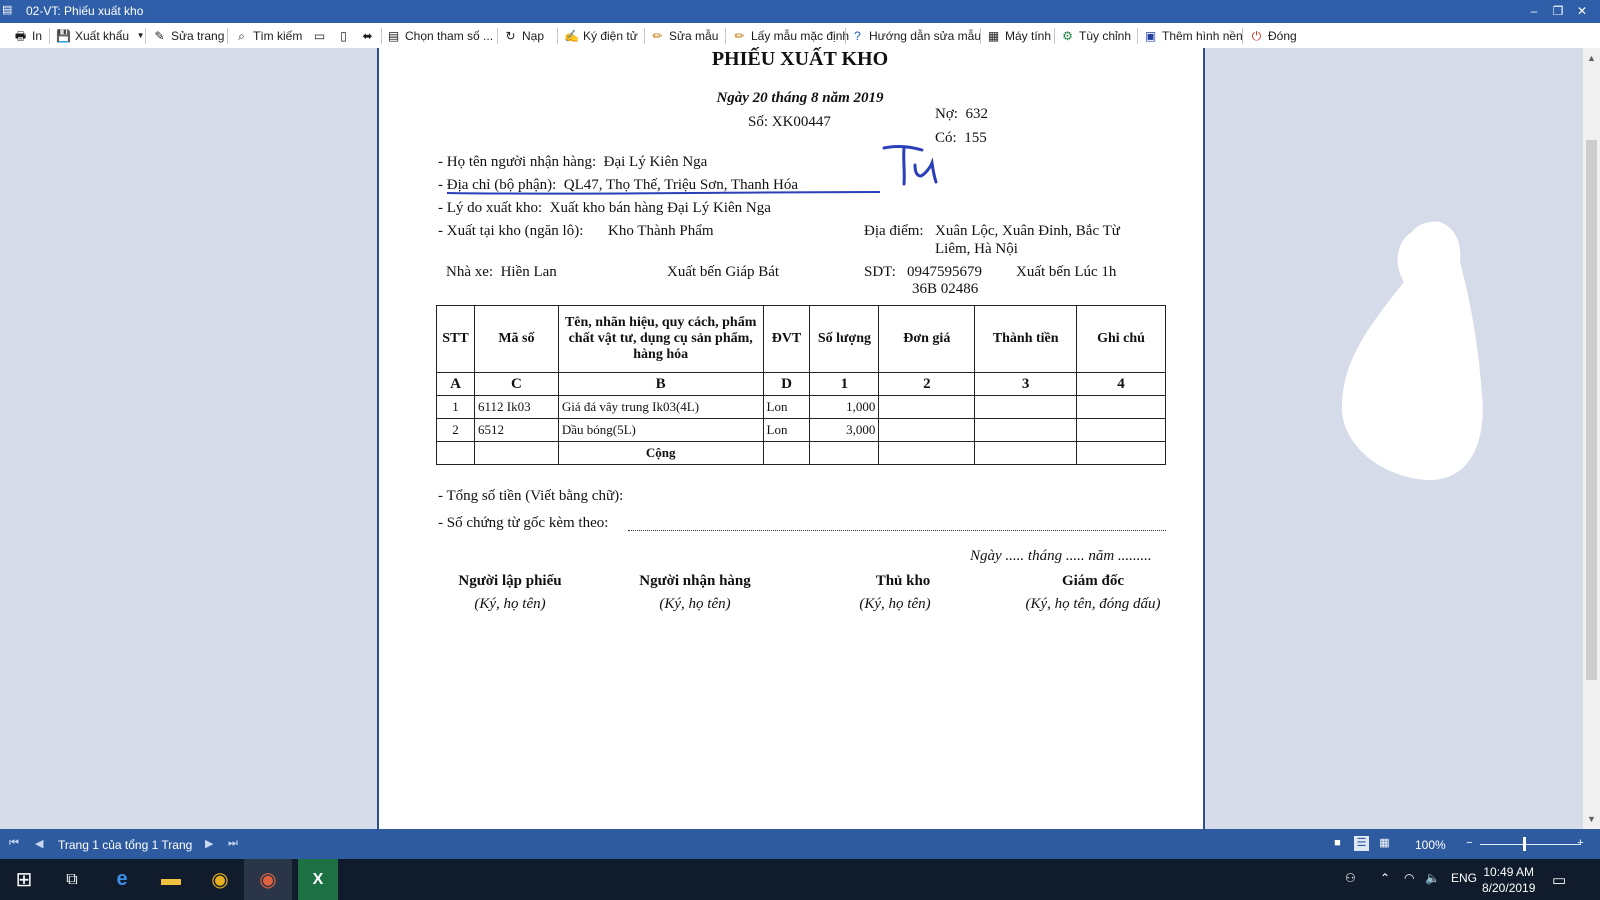  Describe the element at coordinates (857, 36) in the screenshot. I see `help-icon: ?` at that location.